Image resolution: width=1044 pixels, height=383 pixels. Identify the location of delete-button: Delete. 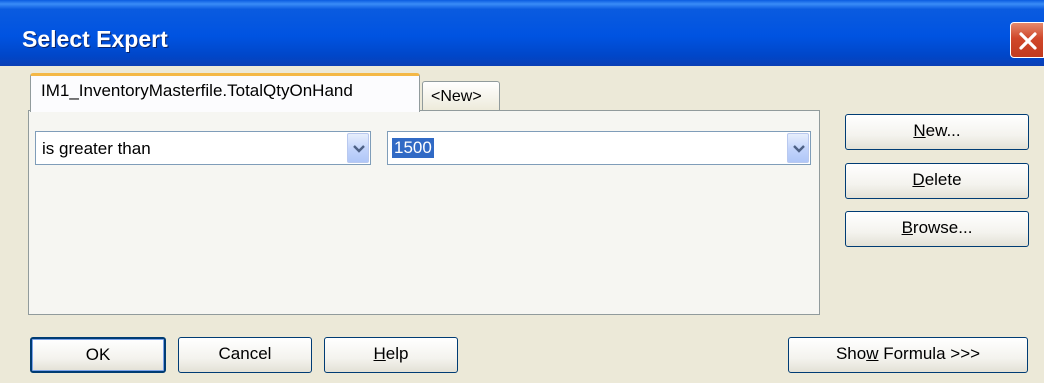
(937, 181).